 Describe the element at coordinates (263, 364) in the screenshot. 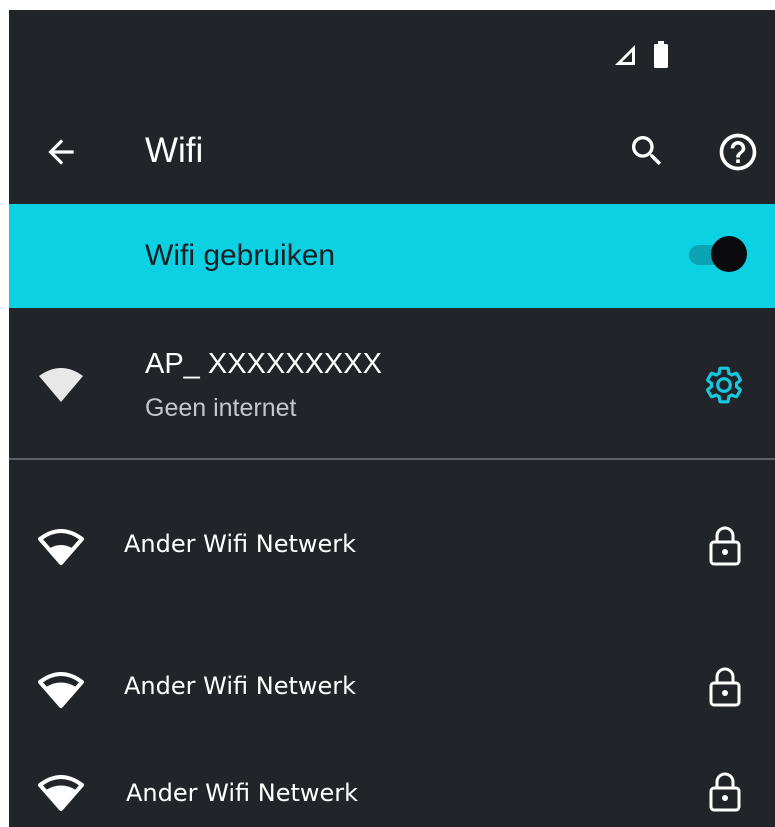

I see `connected-ssid: AP_ XXXXXXXXX` at that location.